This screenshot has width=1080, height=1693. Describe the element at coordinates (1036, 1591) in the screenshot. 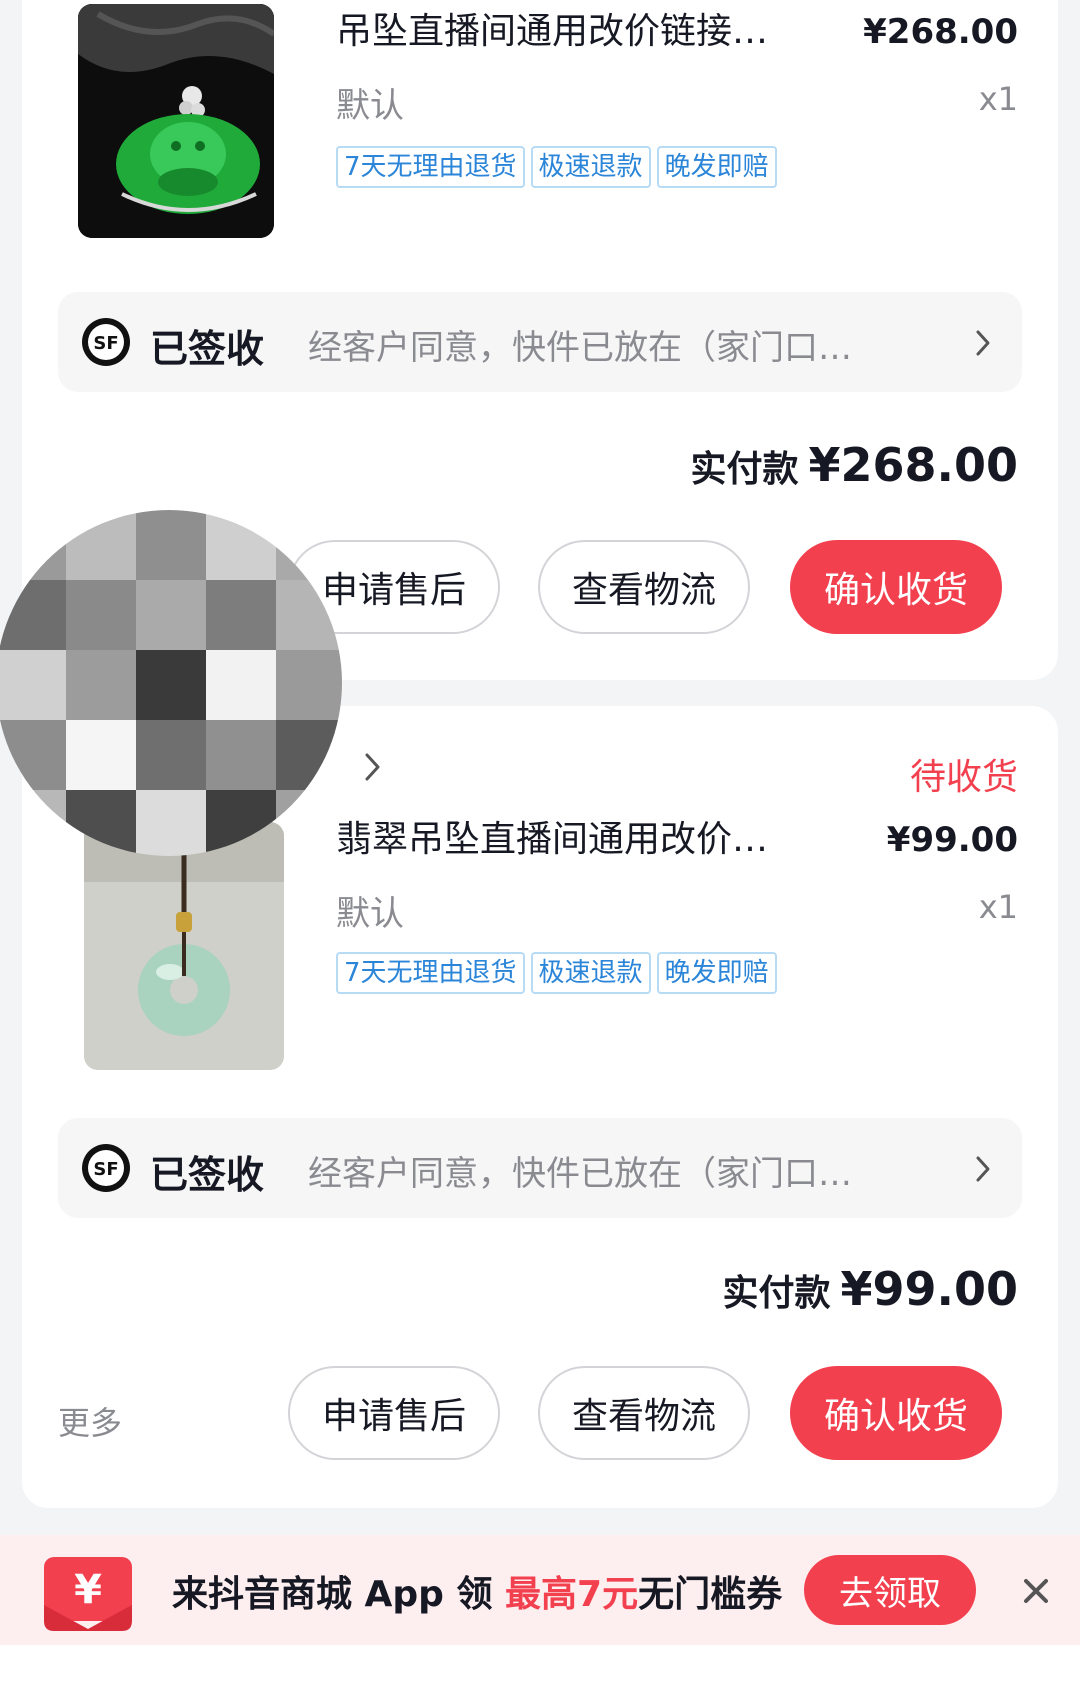

I see `close-icon` at that location.